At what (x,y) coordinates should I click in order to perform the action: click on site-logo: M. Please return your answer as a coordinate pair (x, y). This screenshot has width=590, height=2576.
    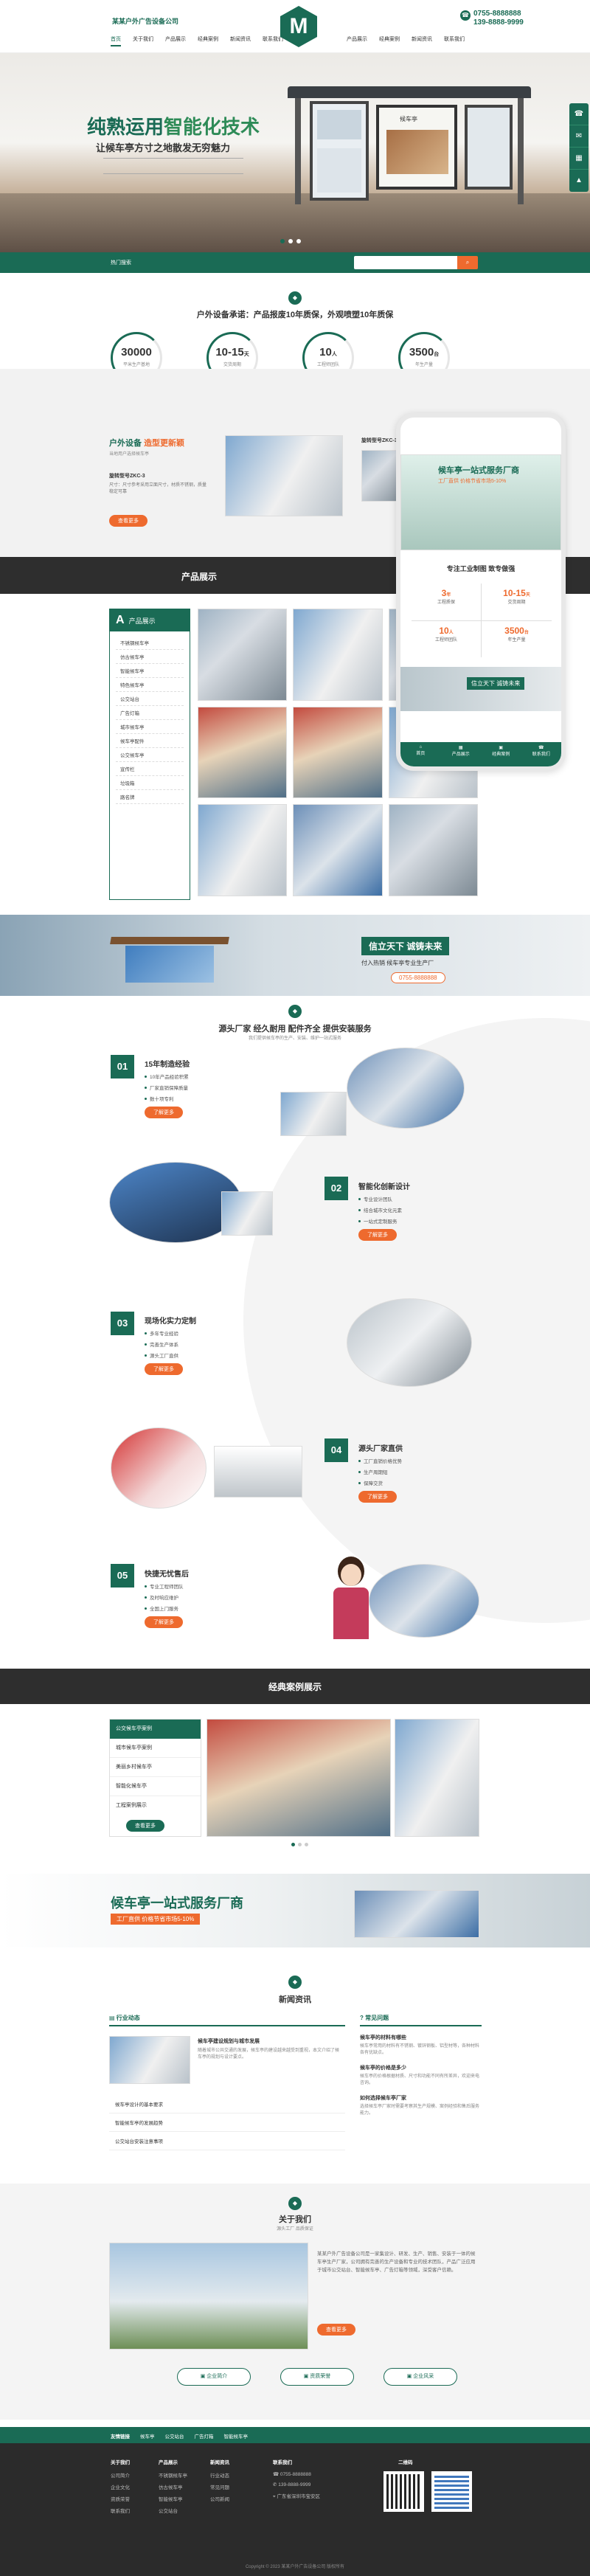
    Looking at the image, I should click on (298, 27).